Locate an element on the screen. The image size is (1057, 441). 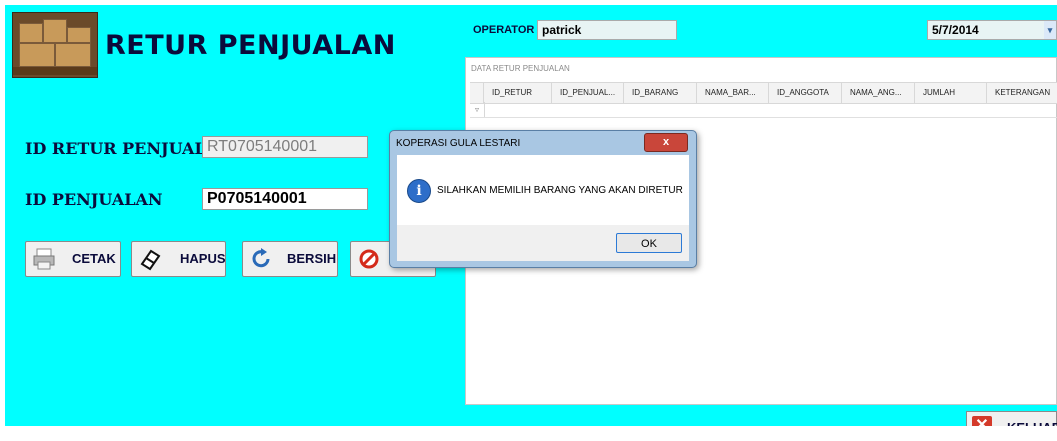
operator-label: OPERATOR is located at coordinates (504, 30).